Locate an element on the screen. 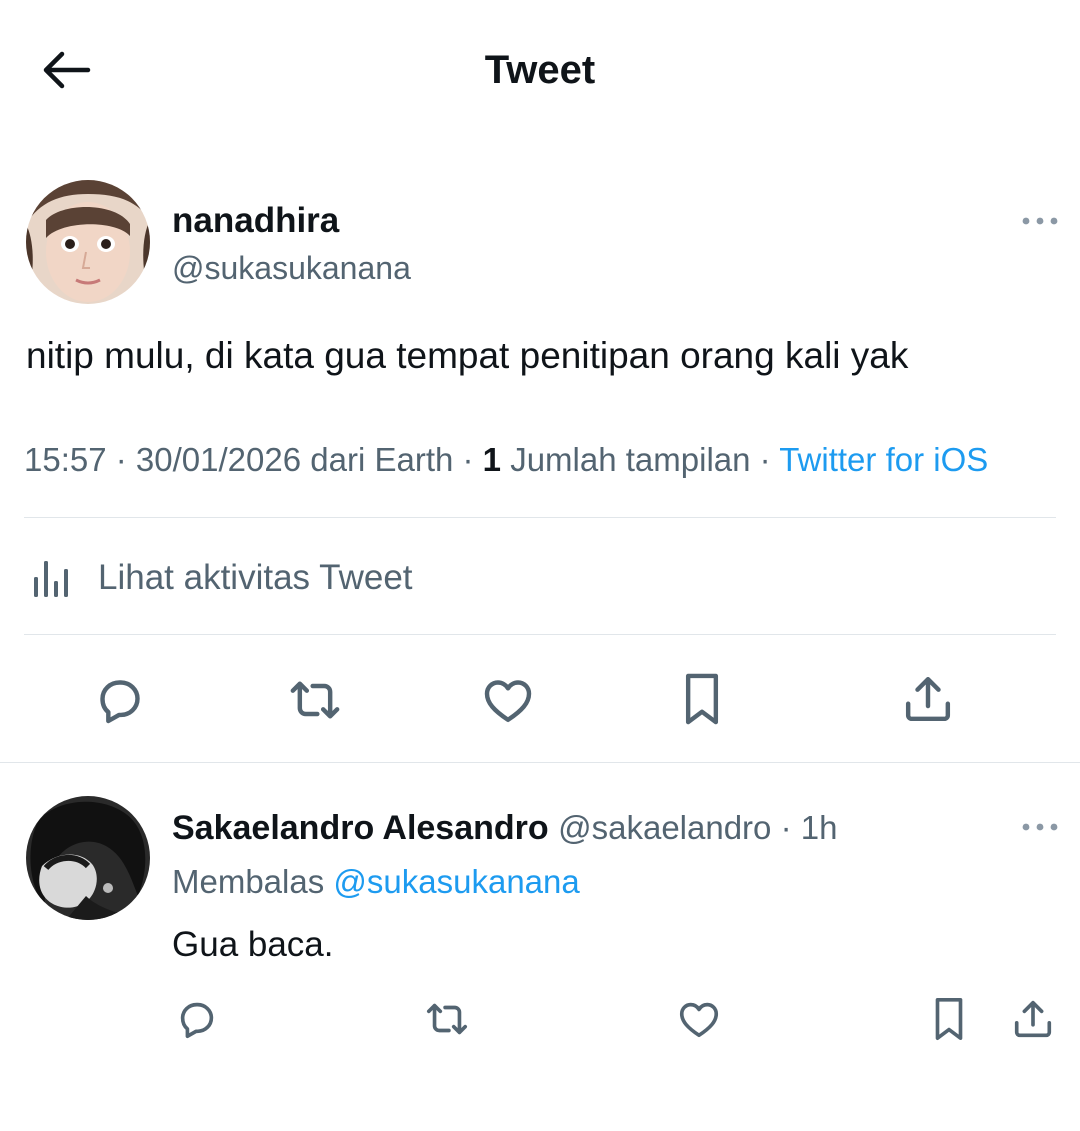 This screenshot has height=1131, width=1080. views-count: 1 is located at coordinates (492, 459).